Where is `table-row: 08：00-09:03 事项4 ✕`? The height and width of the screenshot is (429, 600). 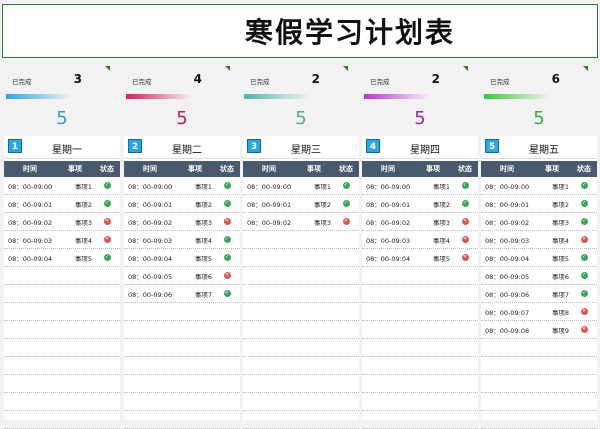 table-row: 08：00-09:03 事项4 ✕ is located at coordinates (539, 240).